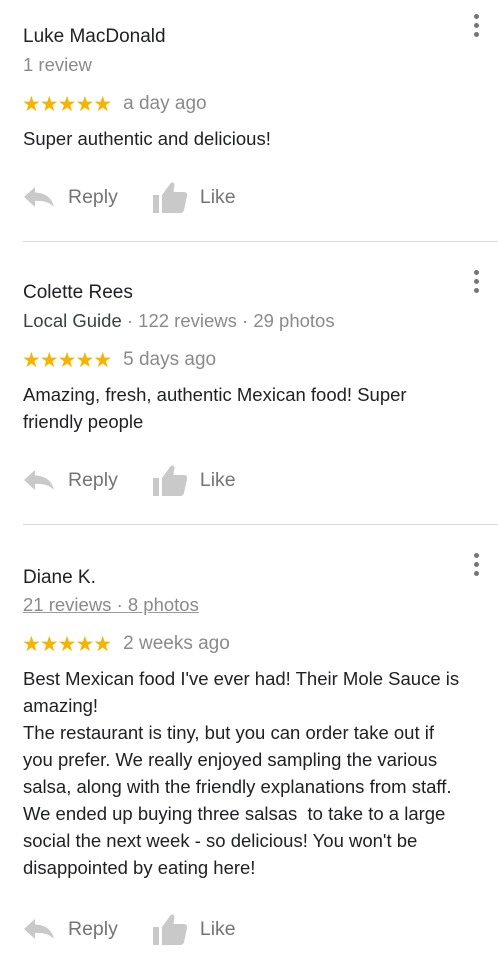  Describe the element at coordinates (176, 643) in the screenshot. I see `review-date: 2 weeks ago` at that location.